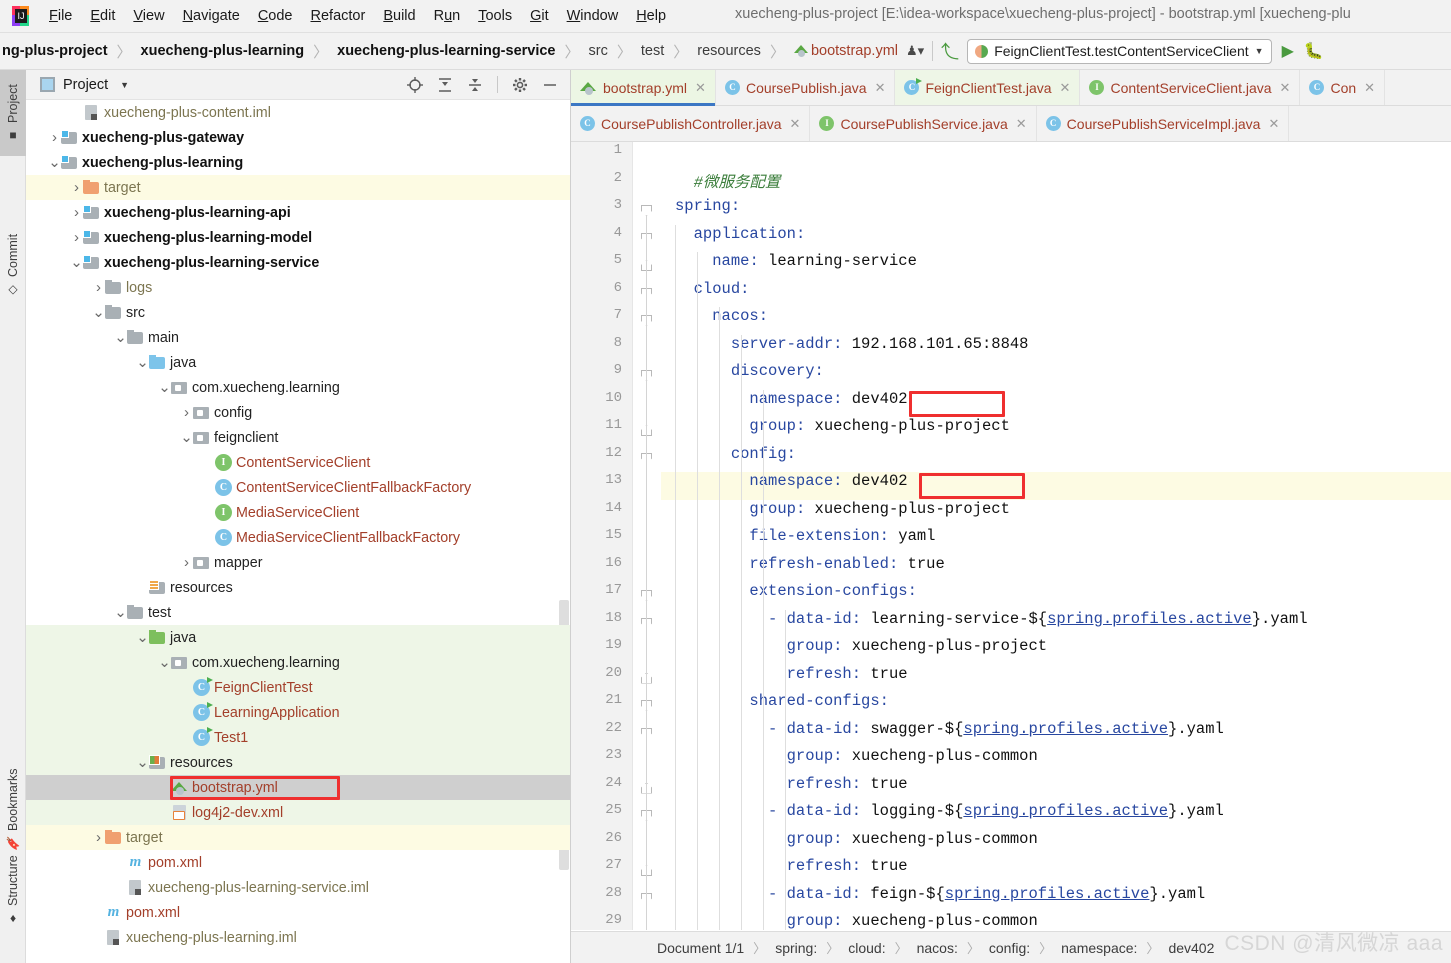 The image size is (1451, 963). I want to click on tree-row: xuecheng-plus-learning.iml, so click(298, 937).